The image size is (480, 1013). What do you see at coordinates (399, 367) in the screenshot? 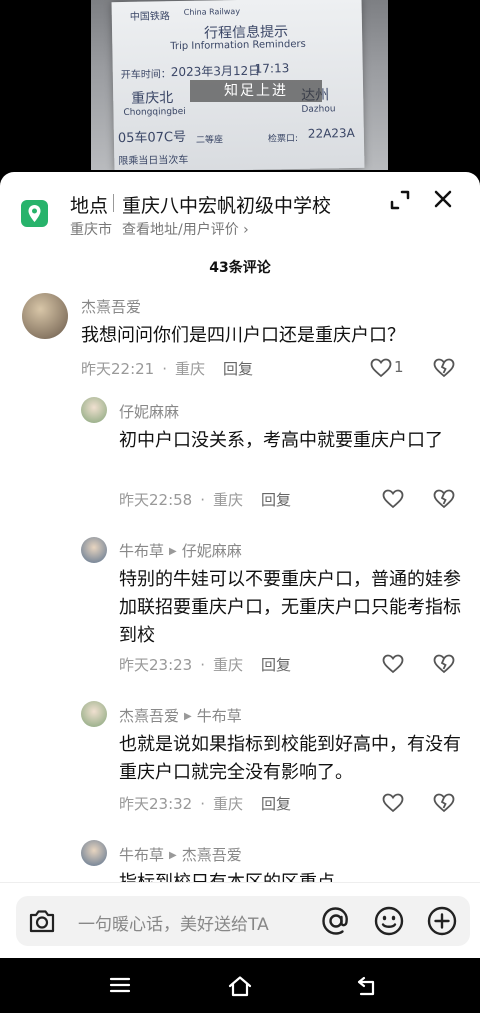
I see `like-count: 1` at bounding box center [399, 367].